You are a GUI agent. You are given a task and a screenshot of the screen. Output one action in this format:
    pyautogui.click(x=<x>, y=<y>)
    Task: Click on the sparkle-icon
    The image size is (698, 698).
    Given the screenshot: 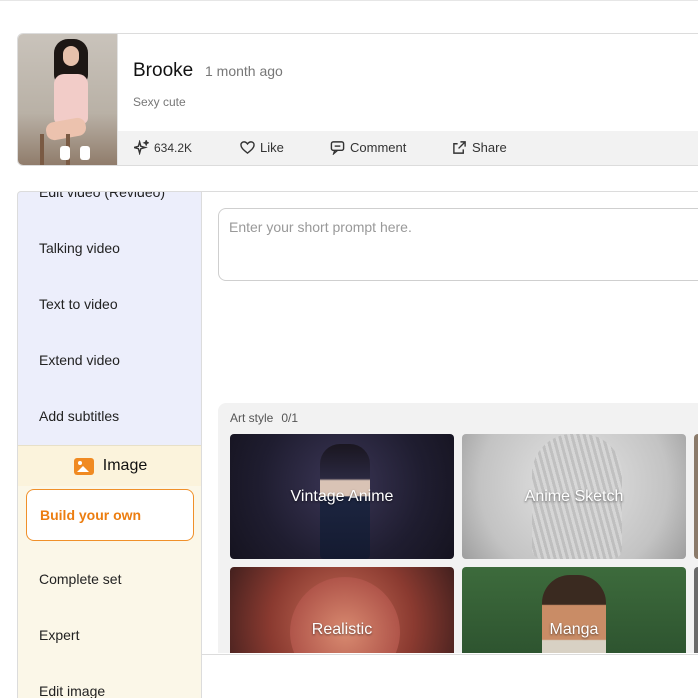 What is the action you would take?
    pyautogui.click(x=141, y=147)
    